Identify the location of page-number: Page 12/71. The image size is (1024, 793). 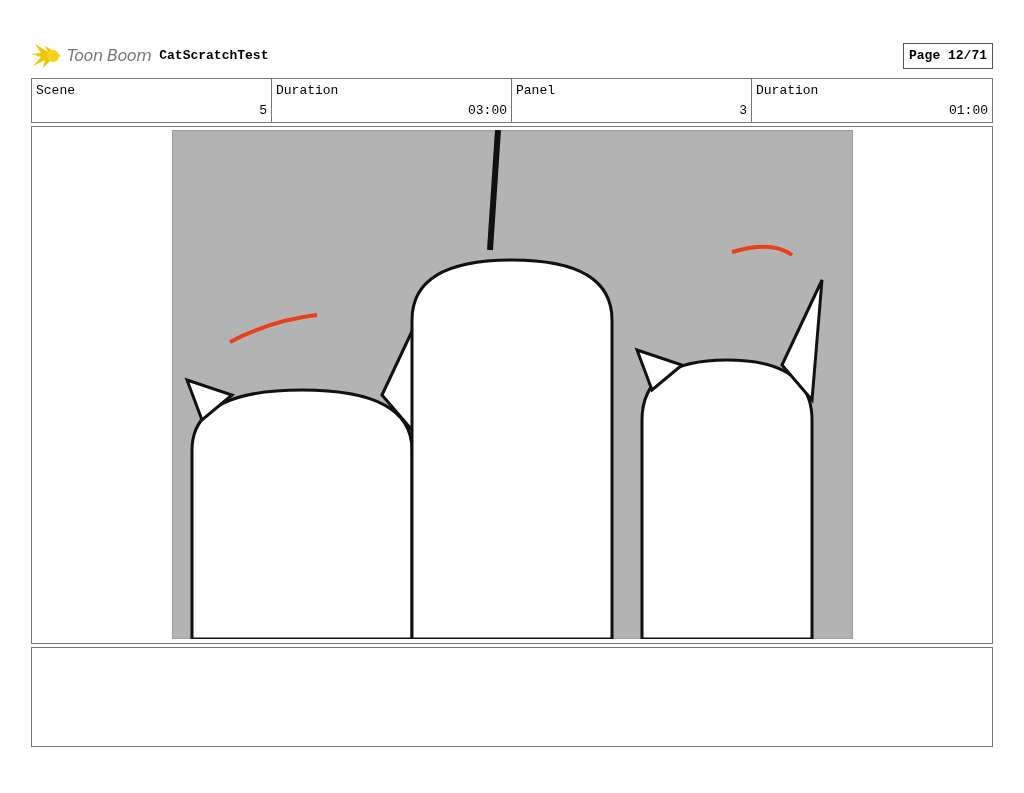
(948, 56).